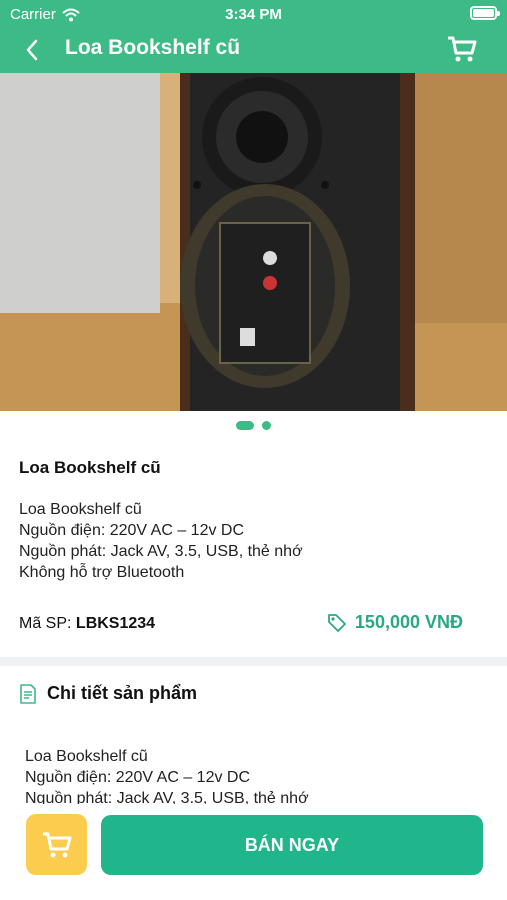  What do you see at coordinates (292, 845) in the screenshot?
I see `buy-now-button: BÁN NGAY` at bounding box center [292, 845].